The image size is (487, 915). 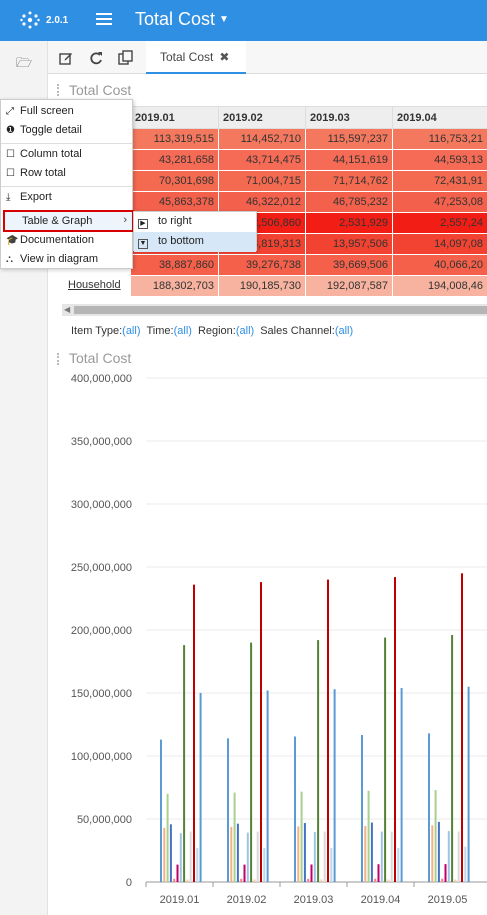 What do you see at coordinates (94, 285) in the screenshot?
I see `row-label: Household` at bounding box center [94, 285].